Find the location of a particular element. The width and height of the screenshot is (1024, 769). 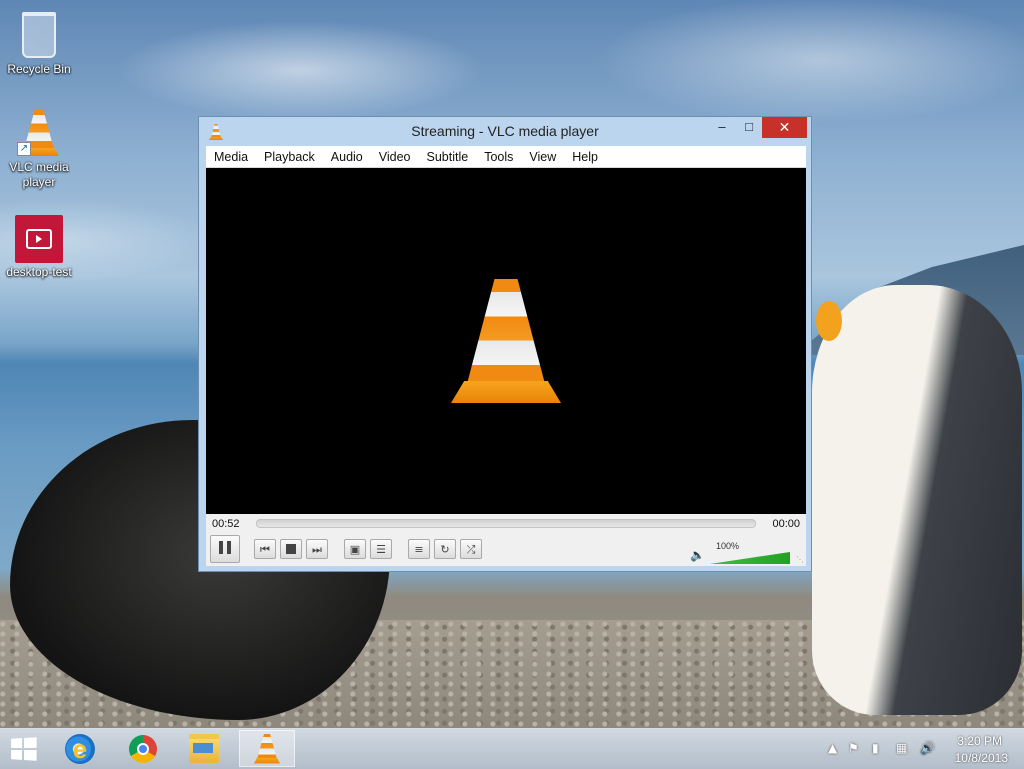

resize-grip: ⋱ is located at coordinates (800, 560).